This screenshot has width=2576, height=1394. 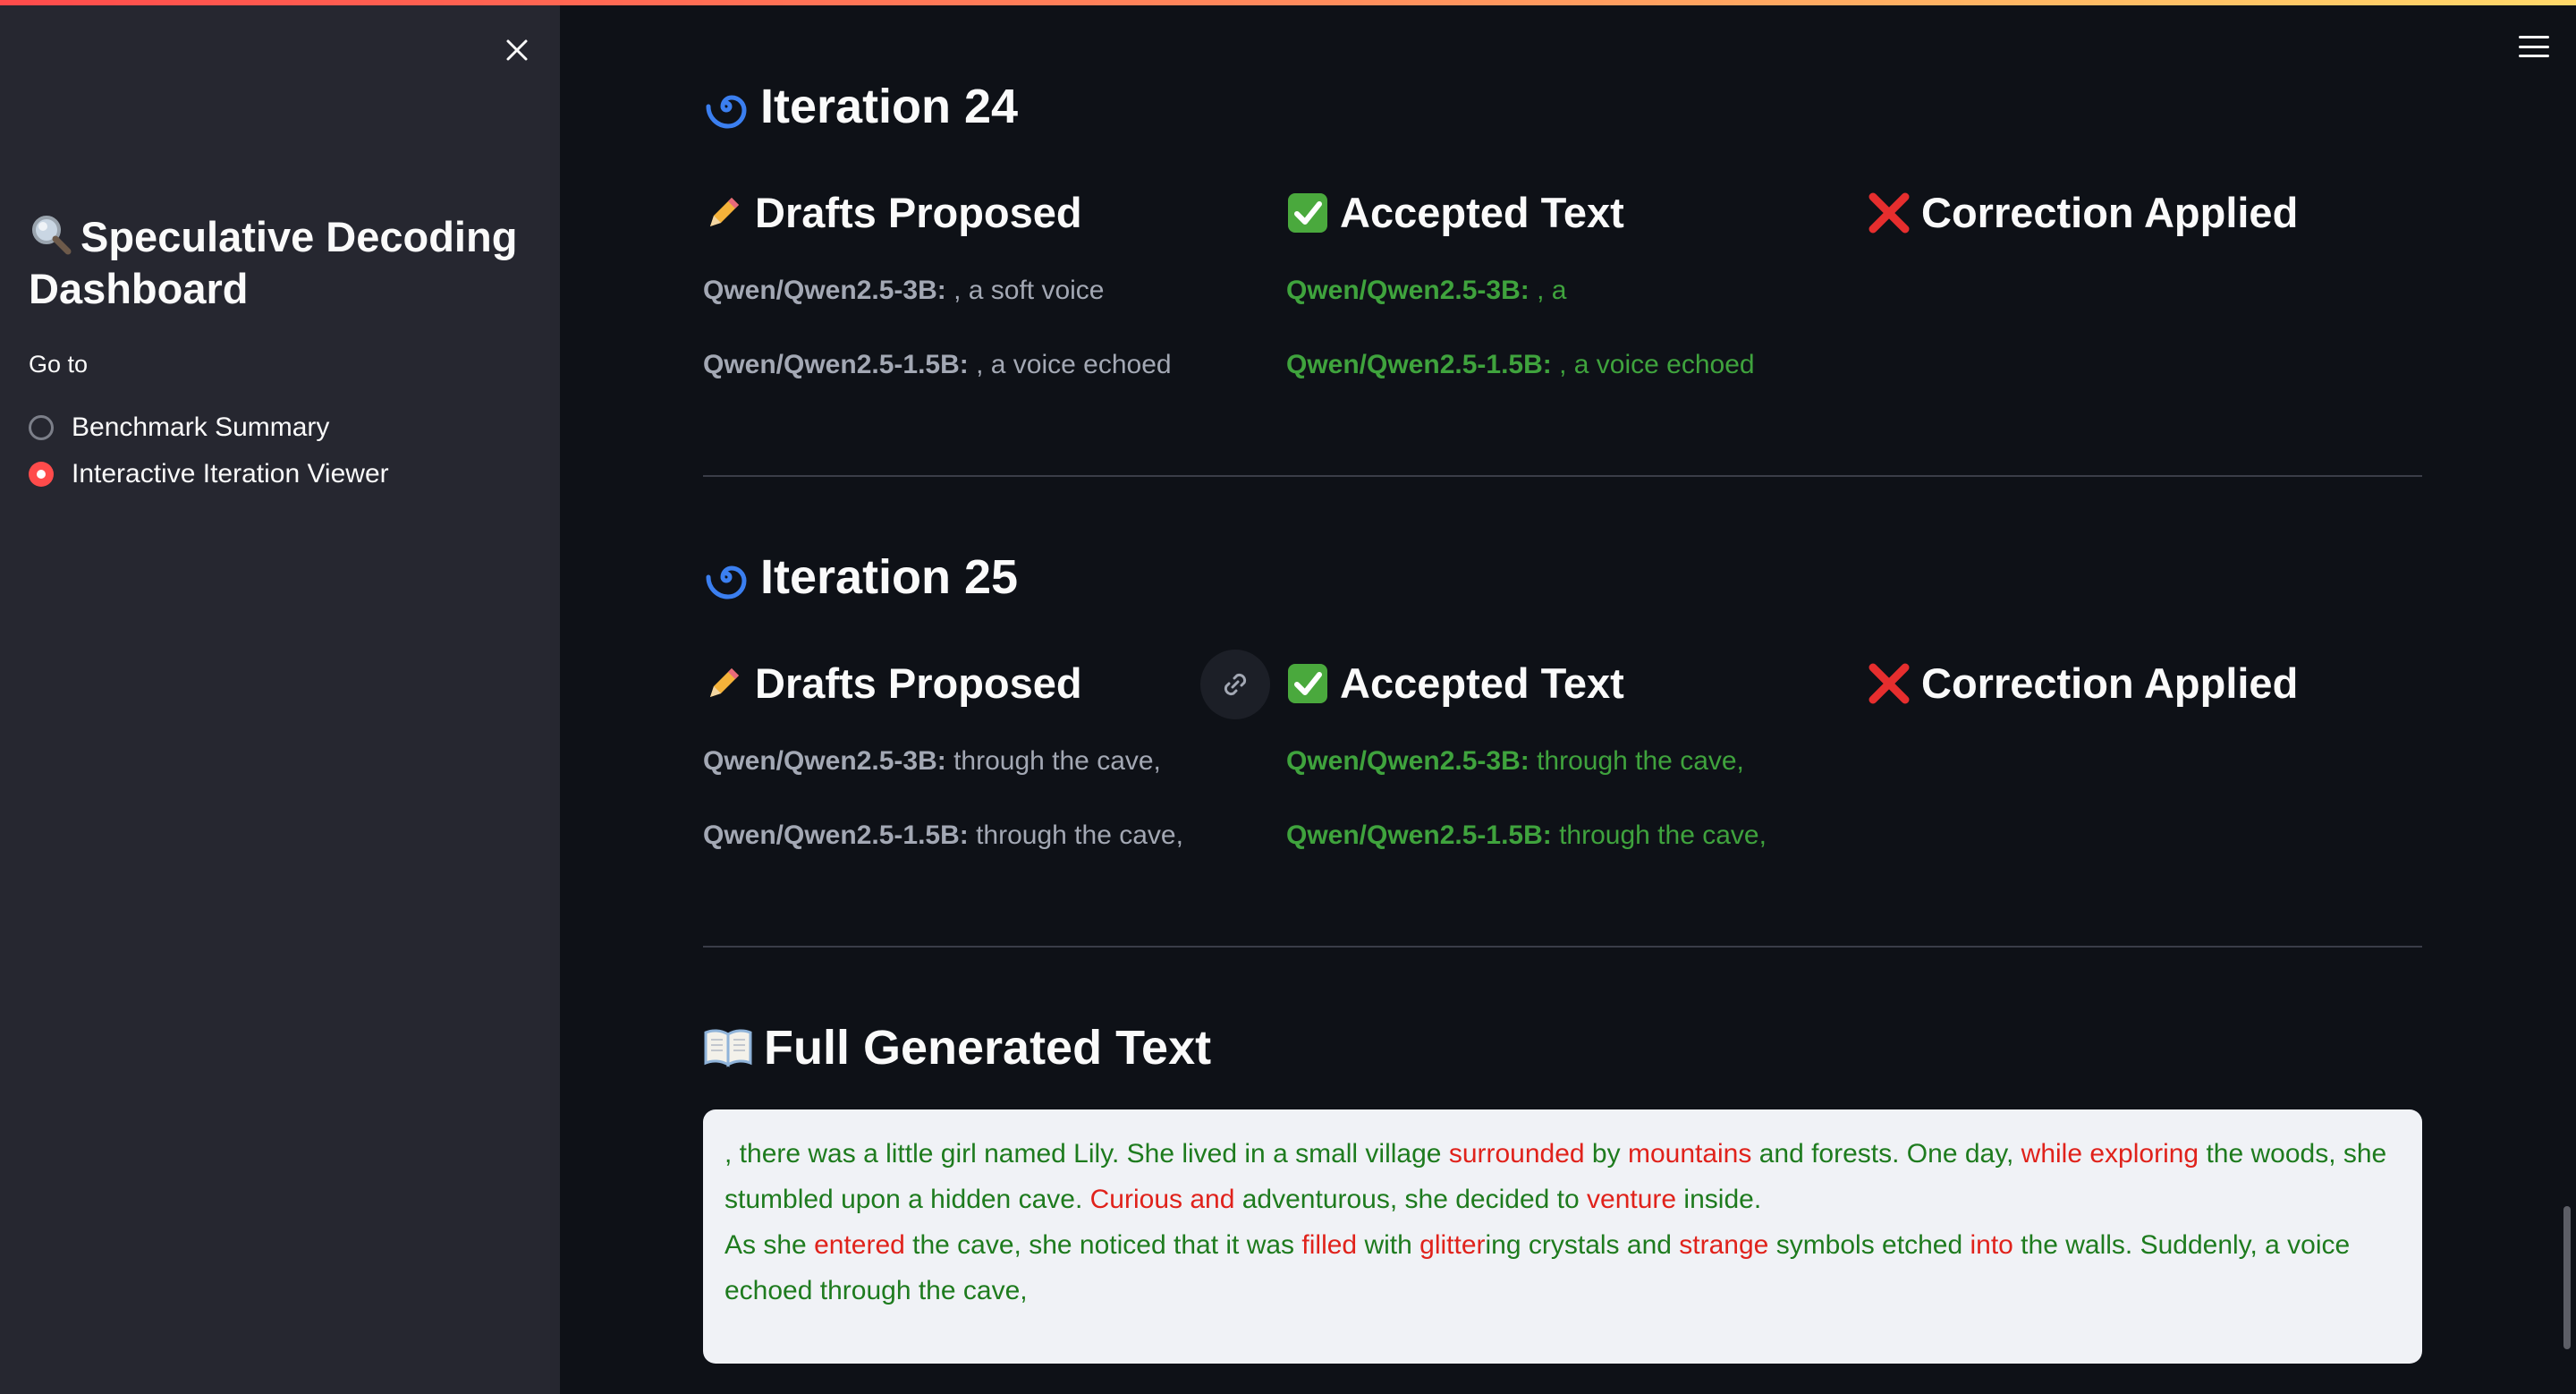 What do you see at coordinates (1886, 1154) in the screenshot?
I see `accepted-token: and forests. One day,` at bounding box center [1886, 1154].